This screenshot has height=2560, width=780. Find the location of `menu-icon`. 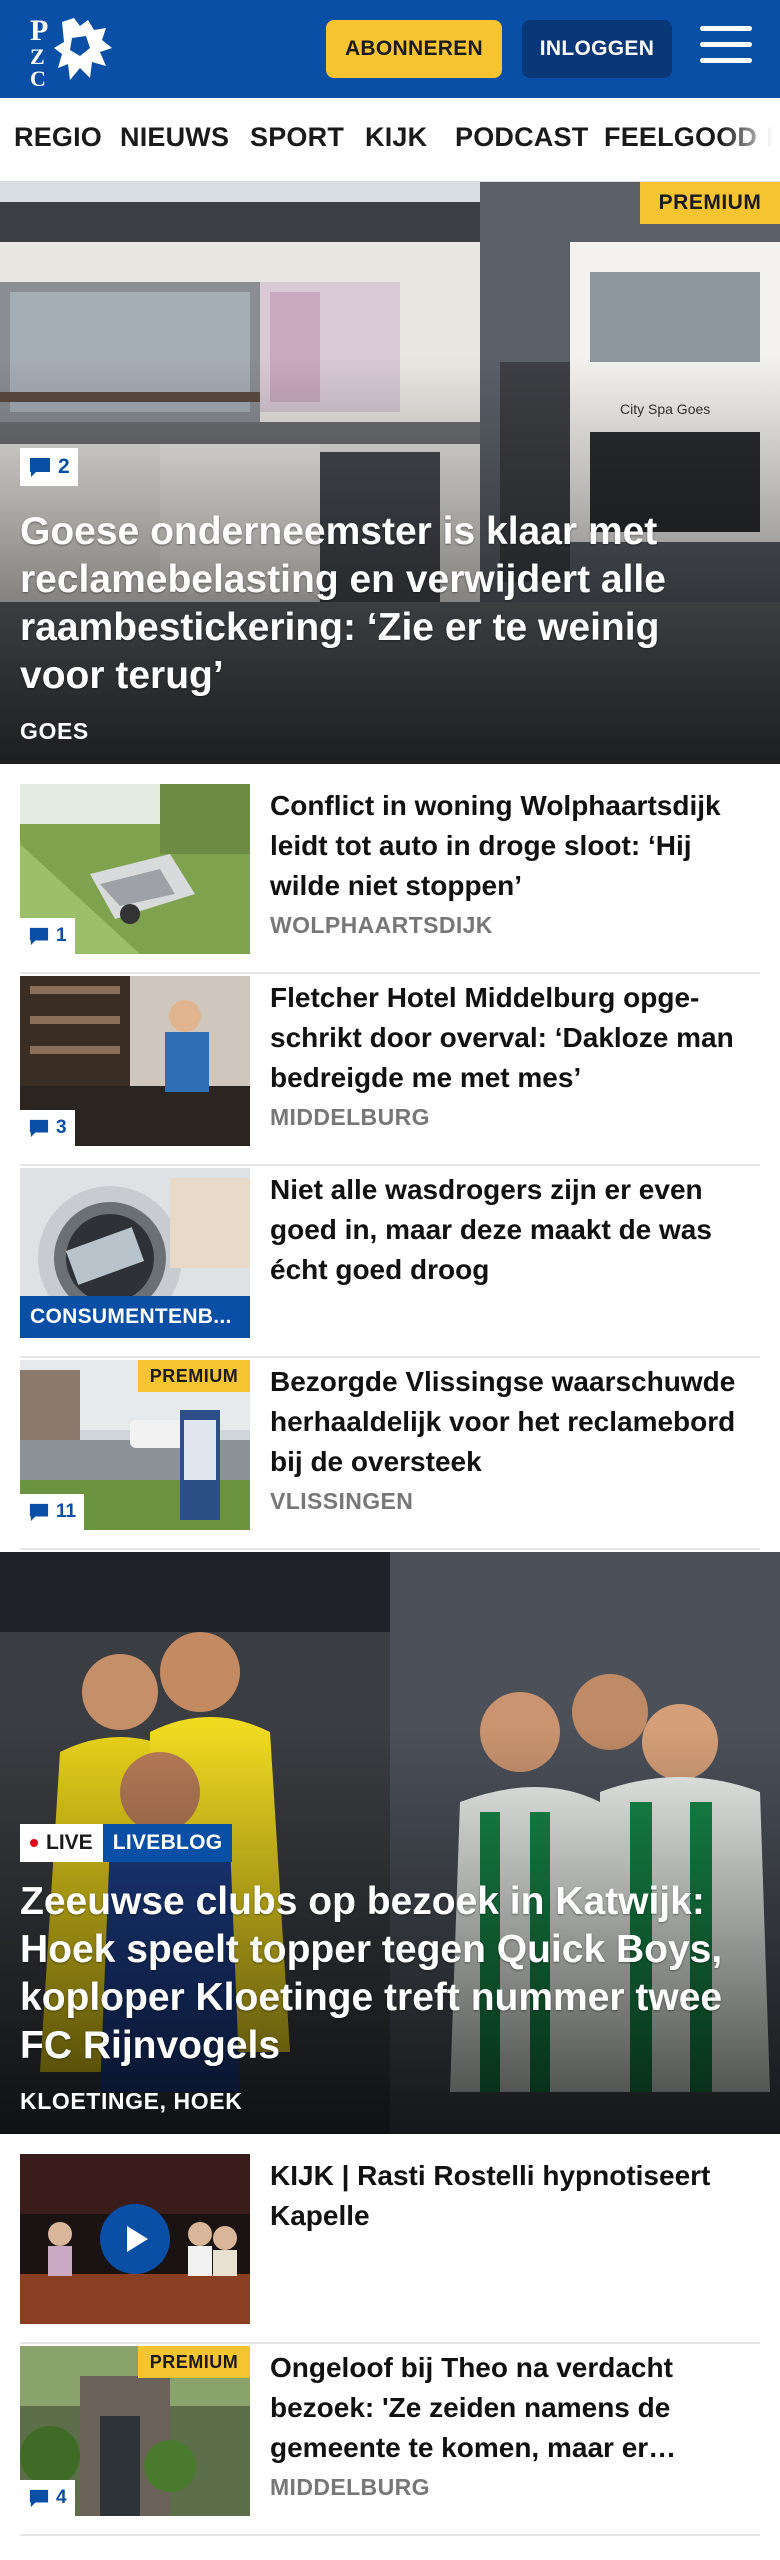

menu-icon is located at coordinates (726, 49).